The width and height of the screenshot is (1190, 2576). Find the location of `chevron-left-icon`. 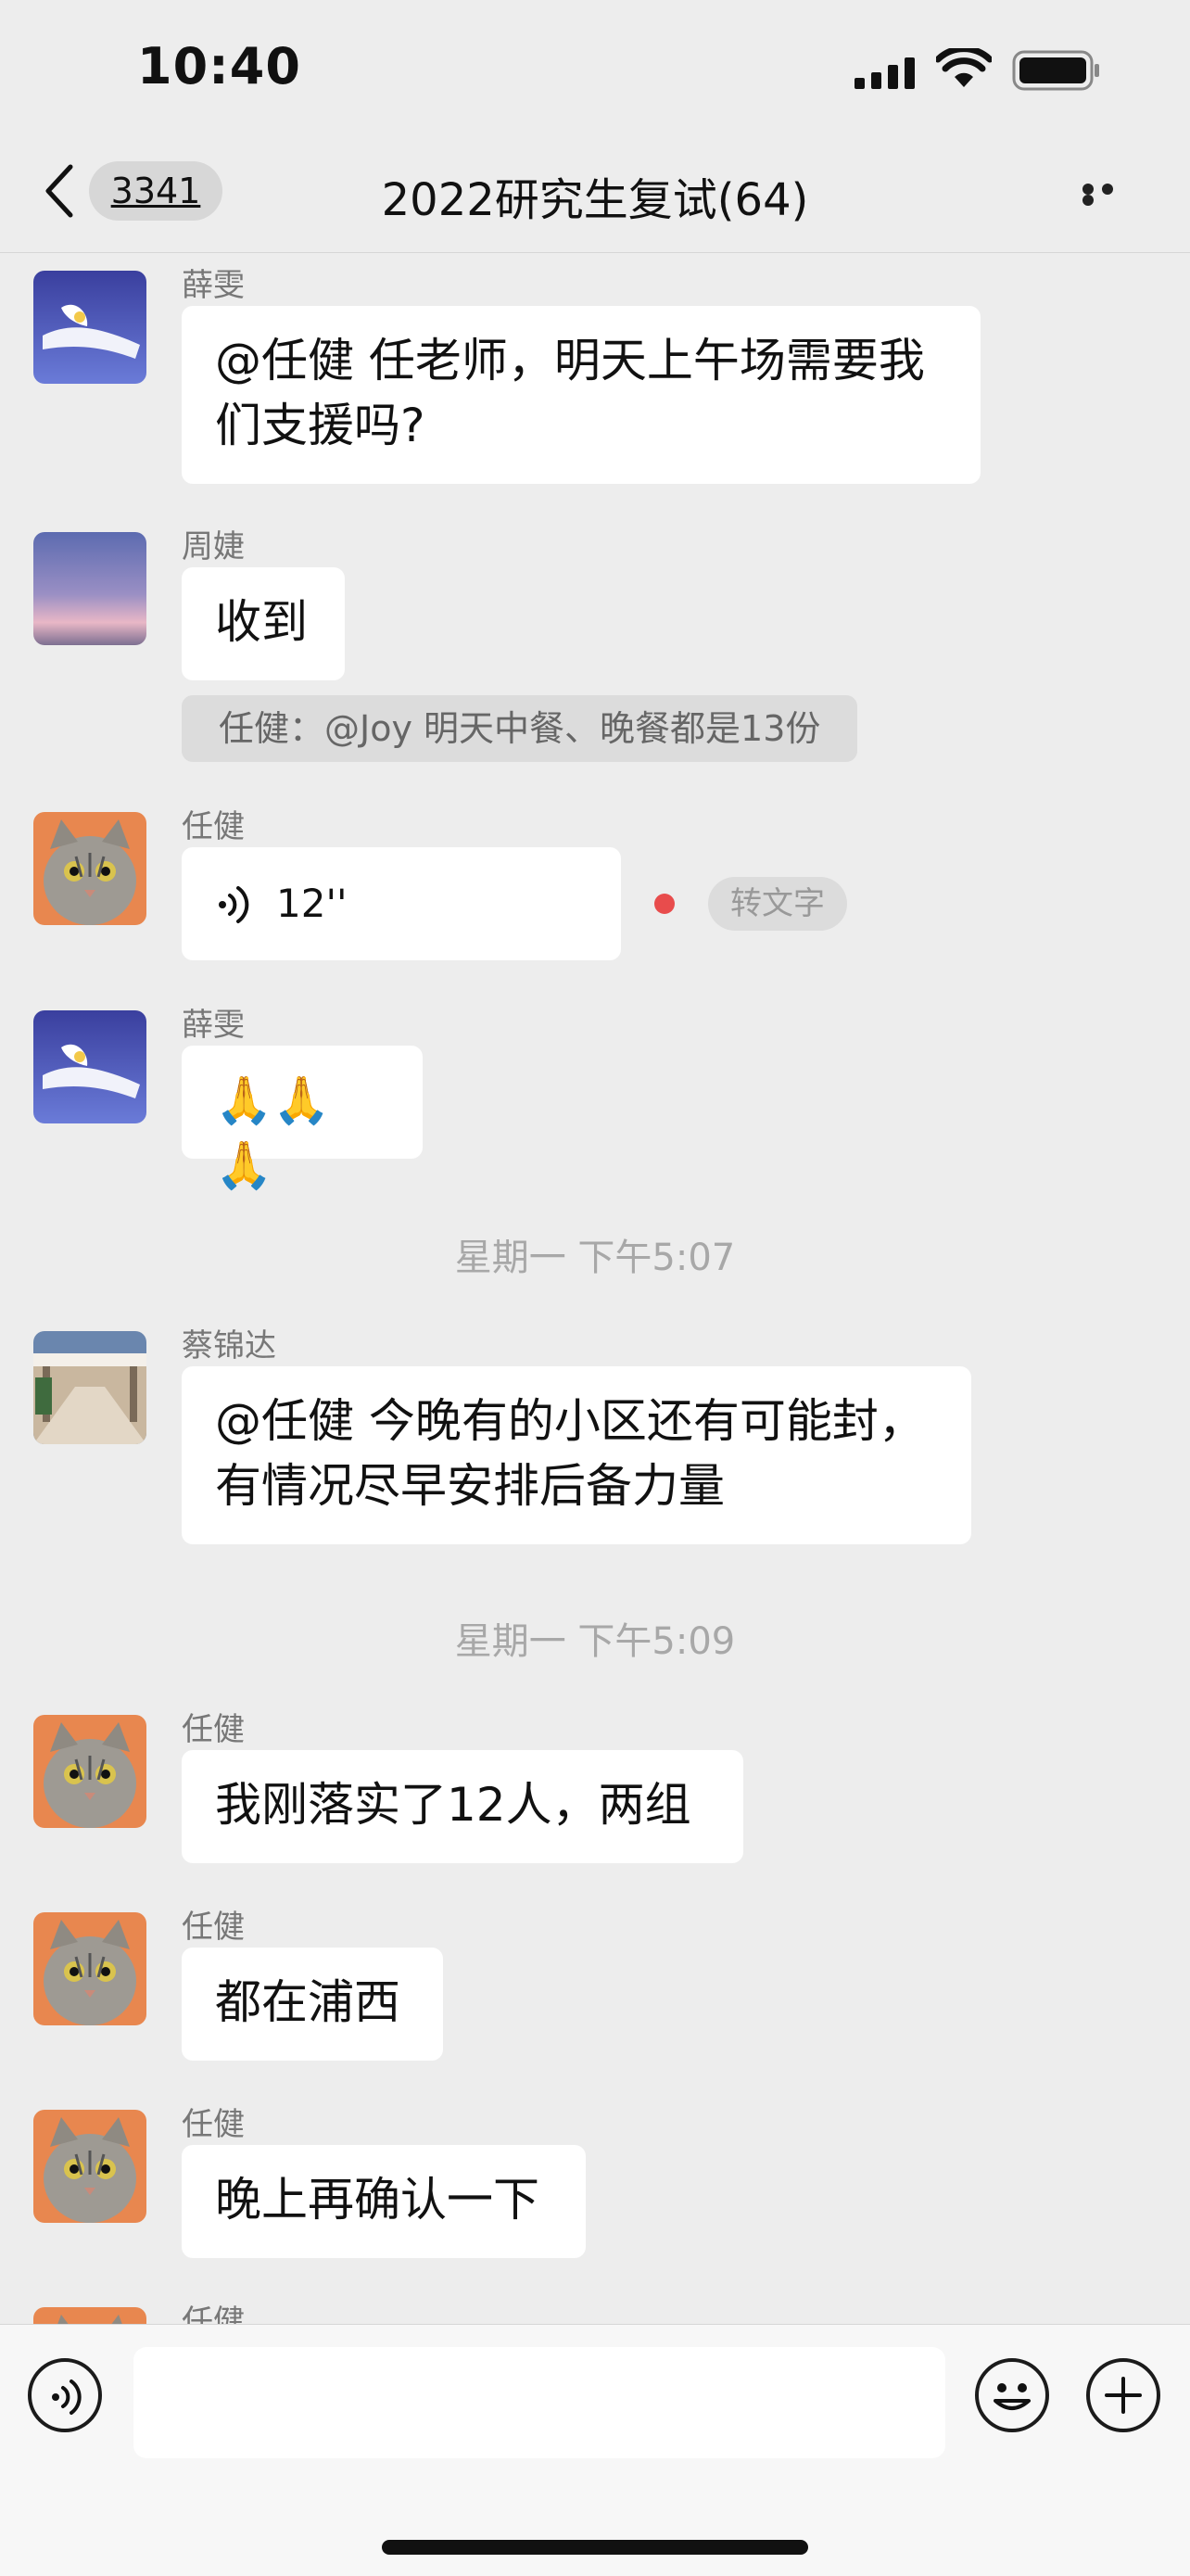

chevron-left-icon is located at coordinates (60, 191).